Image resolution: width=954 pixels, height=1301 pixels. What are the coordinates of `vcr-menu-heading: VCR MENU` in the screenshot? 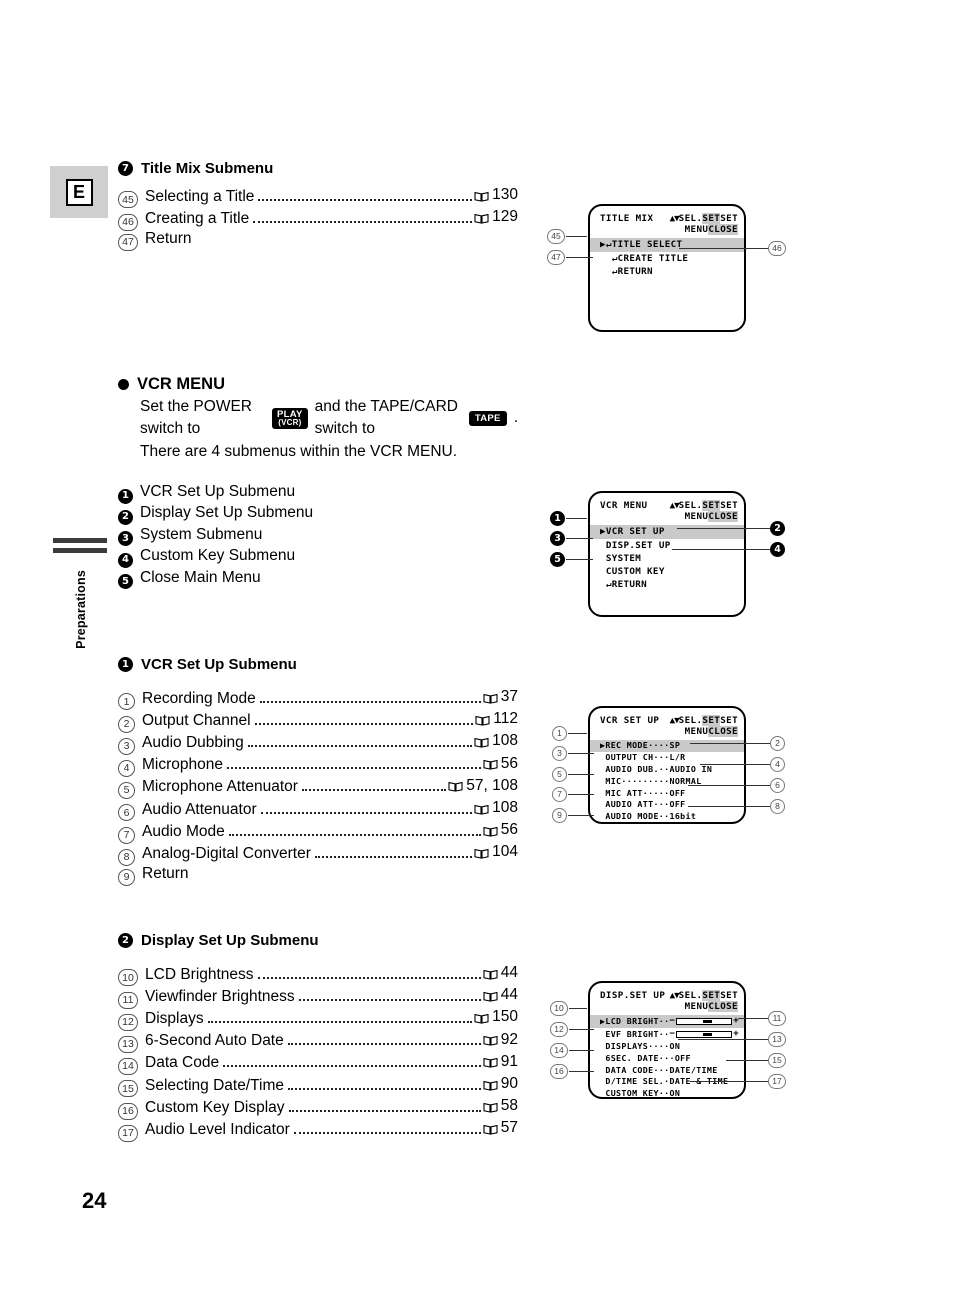 It's located at (318, 384).